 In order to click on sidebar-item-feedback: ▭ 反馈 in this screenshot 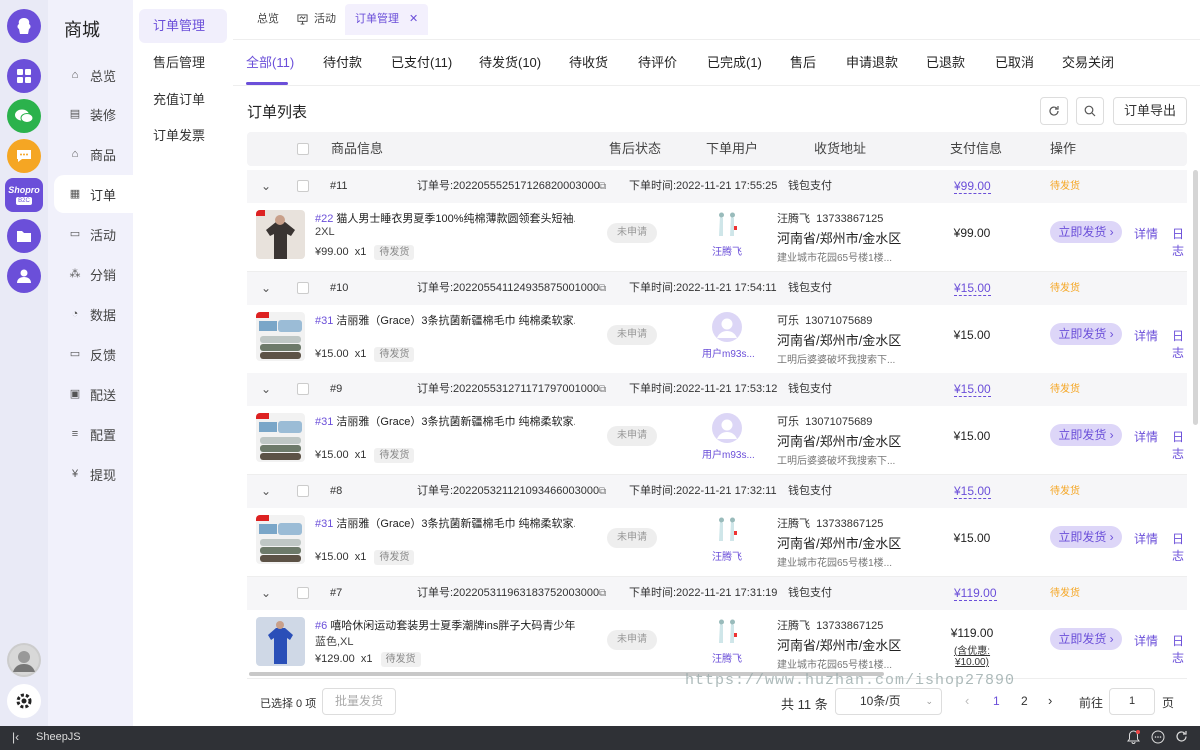, I will do `click(93, 354)`.